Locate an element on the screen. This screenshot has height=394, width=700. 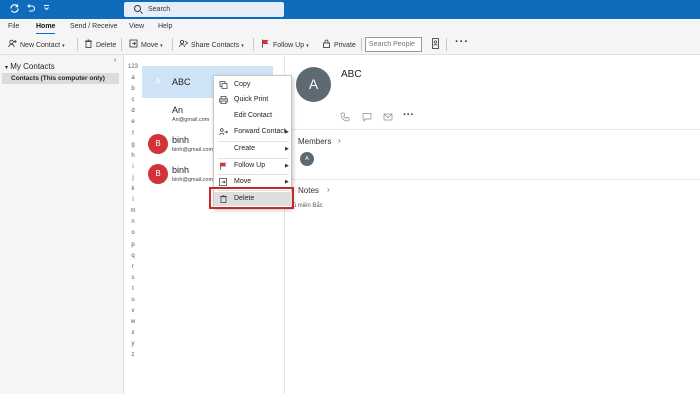
chat-icon is located at coordinates (367, 118).